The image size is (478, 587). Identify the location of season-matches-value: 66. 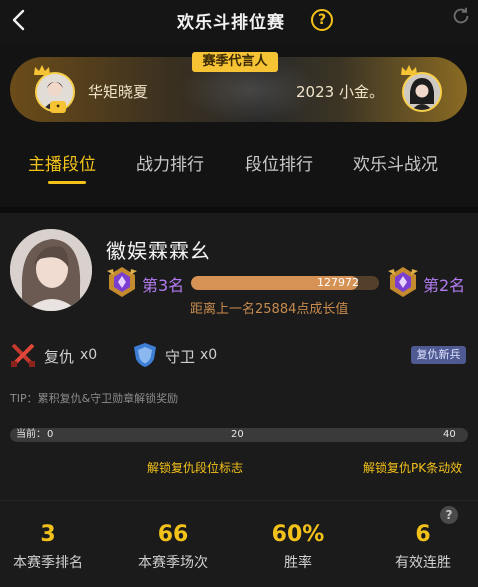
(173, 534).